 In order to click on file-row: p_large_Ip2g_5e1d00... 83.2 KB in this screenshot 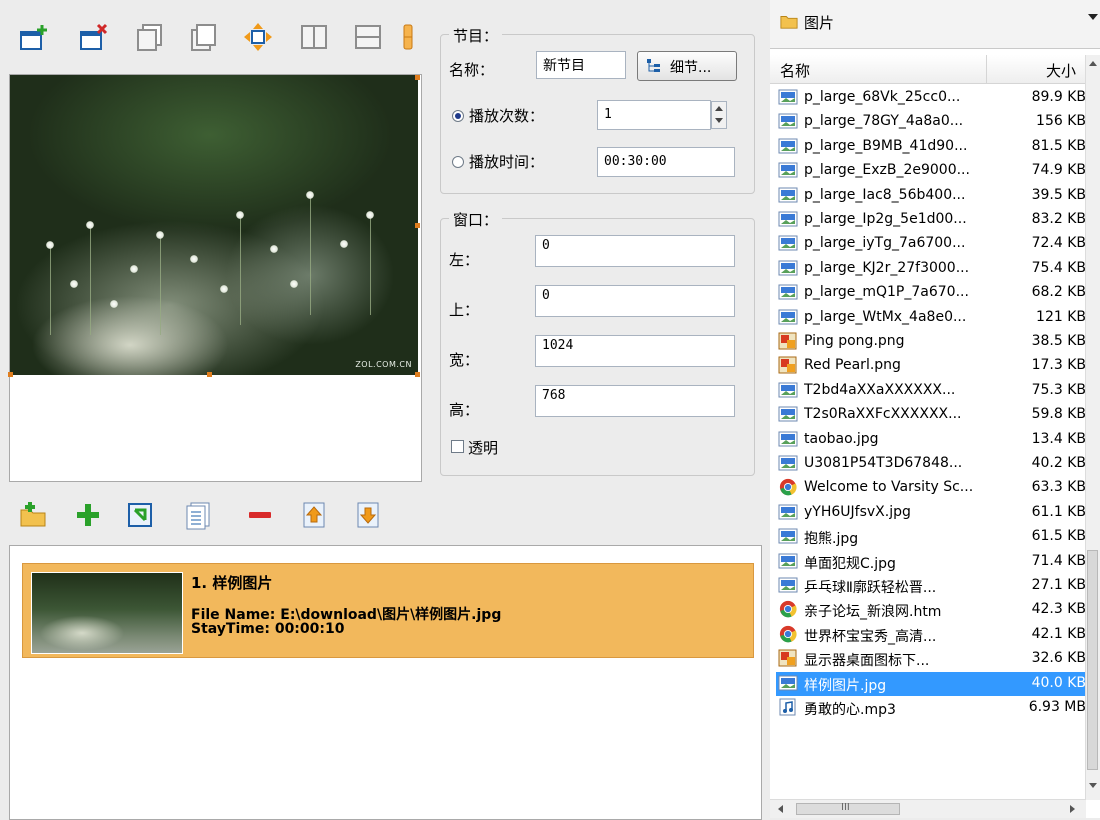, I will do `click(931, 220)`.